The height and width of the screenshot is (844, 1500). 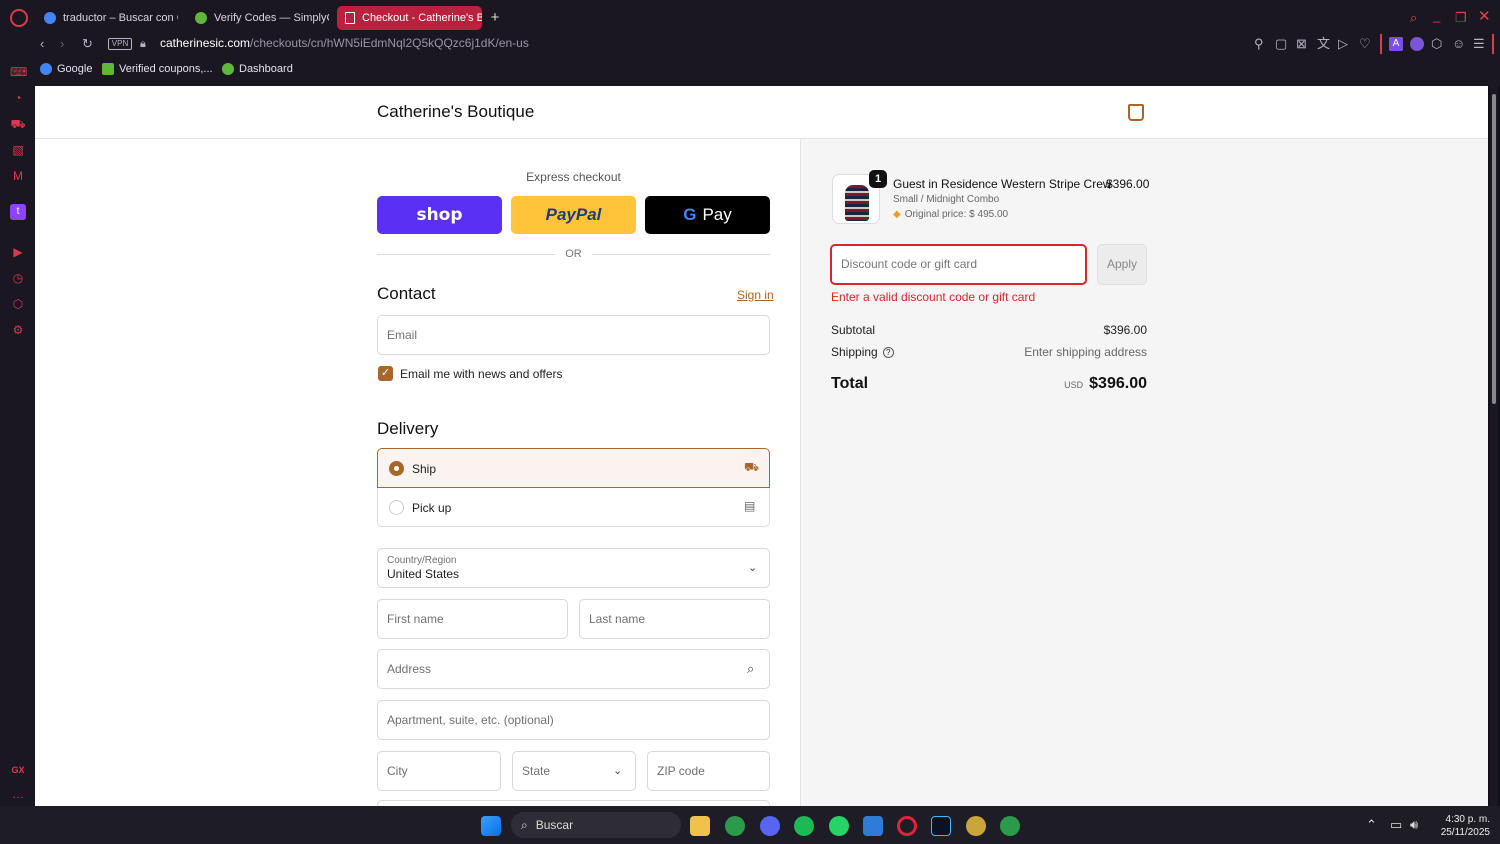 I want to click on history-icon: ◷, so click(x=18, y=278).